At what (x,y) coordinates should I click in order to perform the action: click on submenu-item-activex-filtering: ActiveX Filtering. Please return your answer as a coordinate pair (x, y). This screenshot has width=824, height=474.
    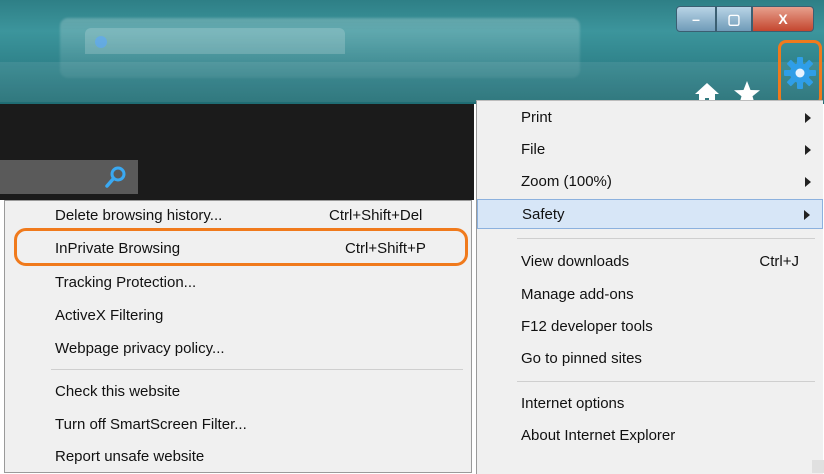
    Looking at the image, I should click on (238, 316).